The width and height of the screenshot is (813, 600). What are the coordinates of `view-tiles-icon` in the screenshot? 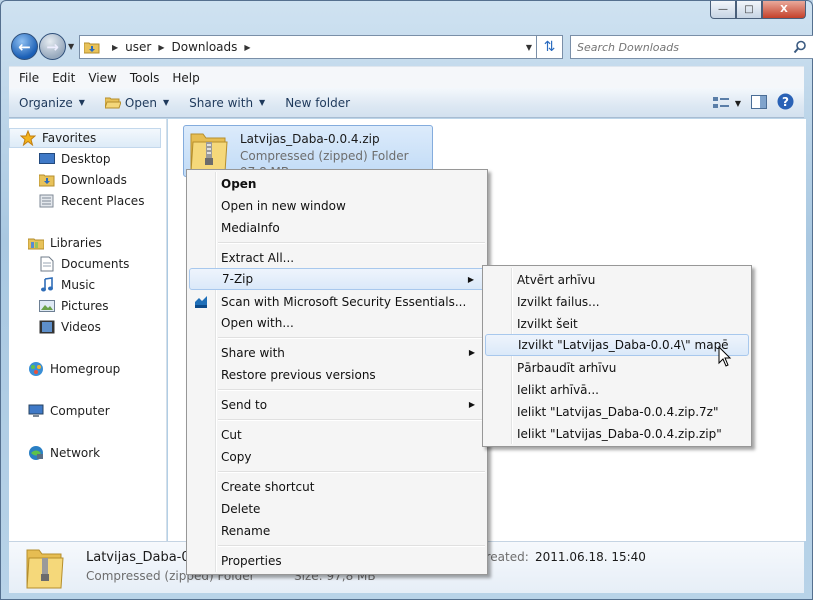 It's located at (720, 102).